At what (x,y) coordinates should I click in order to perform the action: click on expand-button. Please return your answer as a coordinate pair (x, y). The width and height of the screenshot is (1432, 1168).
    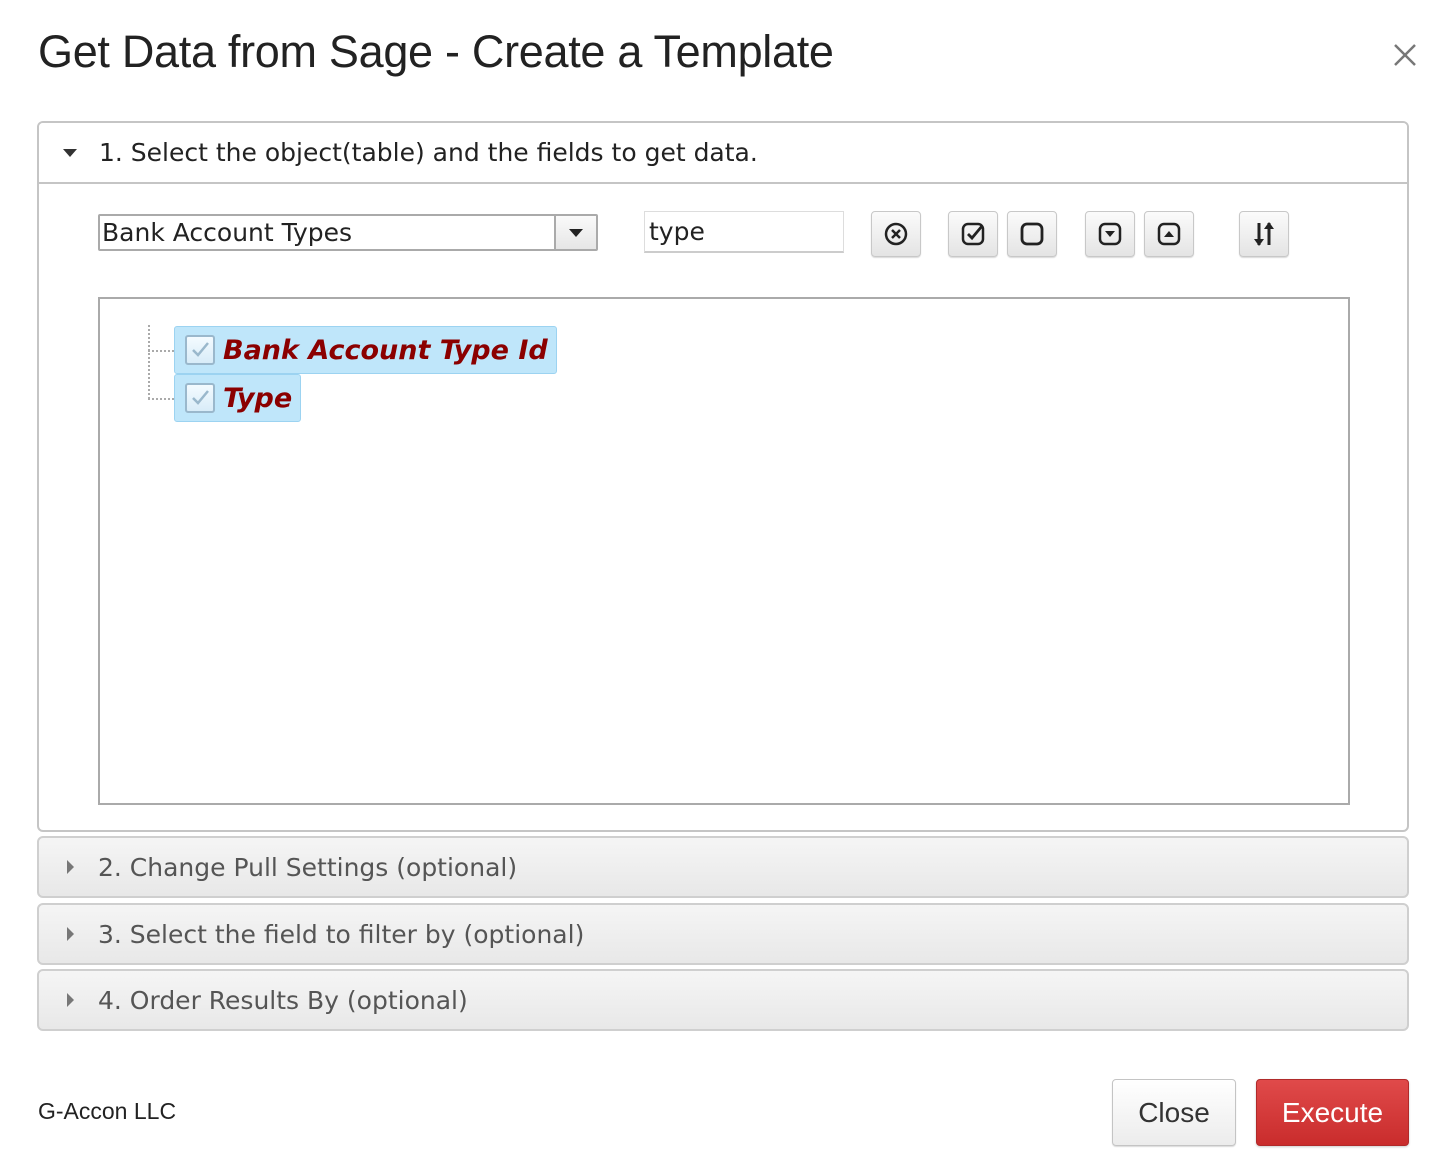
    Looking at the image, I should click on (1110, 234).